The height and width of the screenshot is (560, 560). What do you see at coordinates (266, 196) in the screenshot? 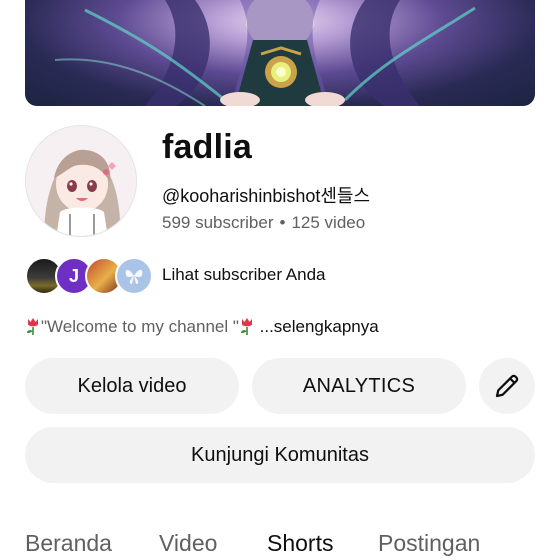
I see `channel-handle: @kooharishinbishot센들스` at bounding box center [266, 196].